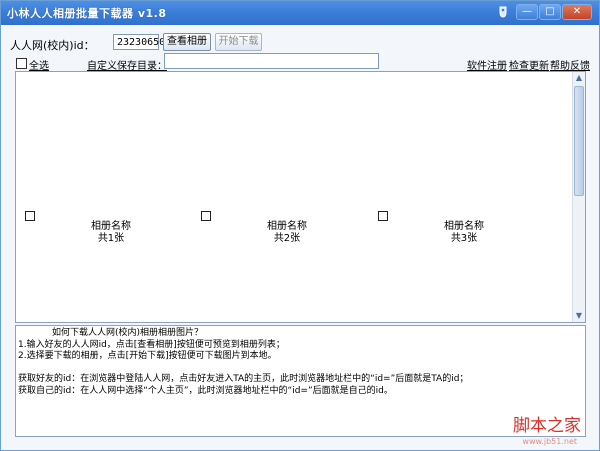 This screenshot has height=451, width=600. Describe the element at coordinates (550, 12) in the screenshot. I see `maximize-button: □` at that location.